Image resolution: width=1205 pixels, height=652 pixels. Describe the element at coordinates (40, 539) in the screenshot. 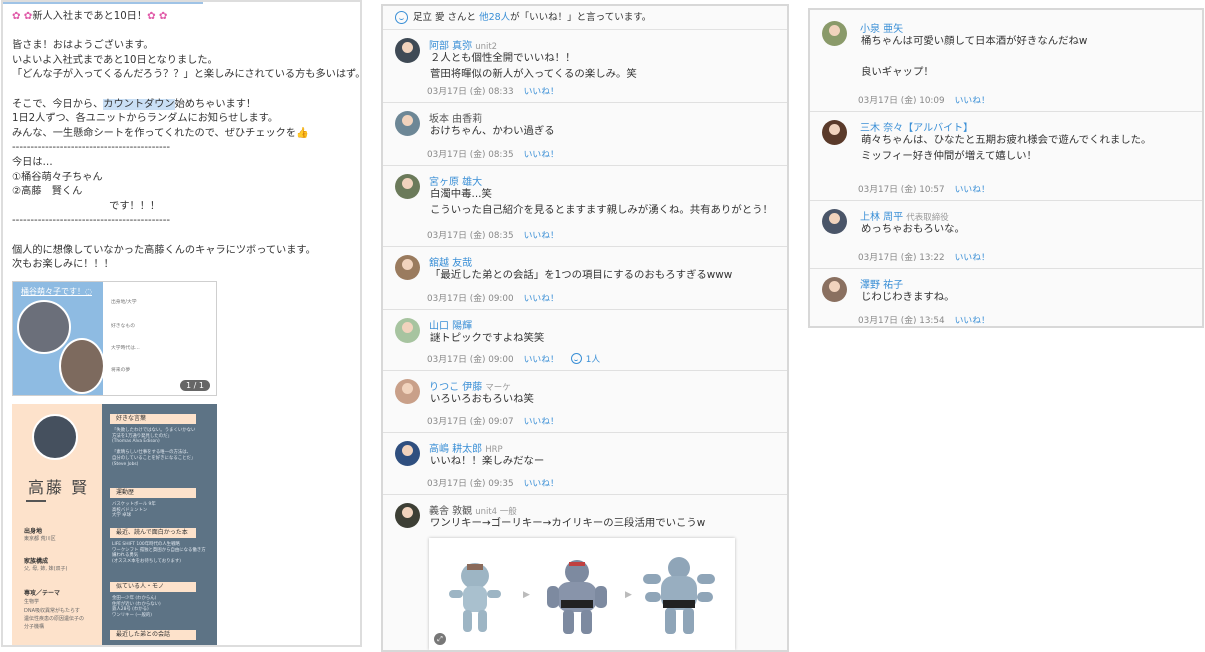

I see `profile-value: 東京都 荒川区` at that location.